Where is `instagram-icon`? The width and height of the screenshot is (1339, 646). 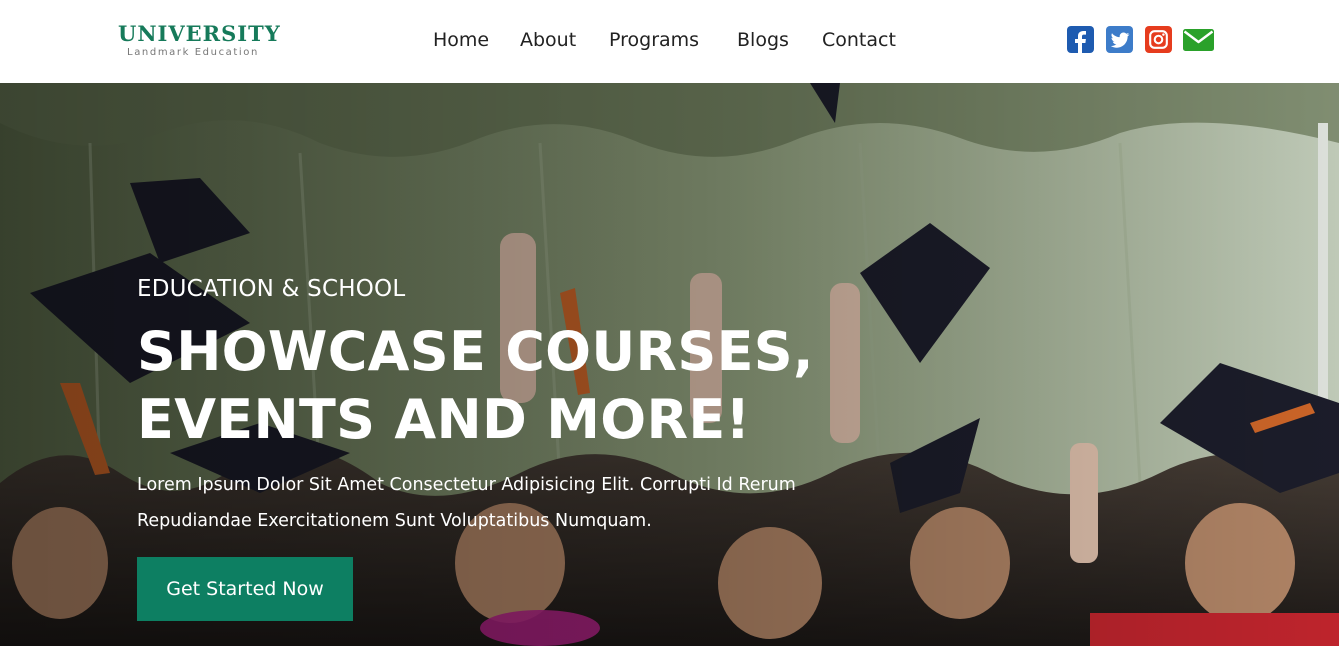 instagram-icon is located at coordinates (1158, 39).